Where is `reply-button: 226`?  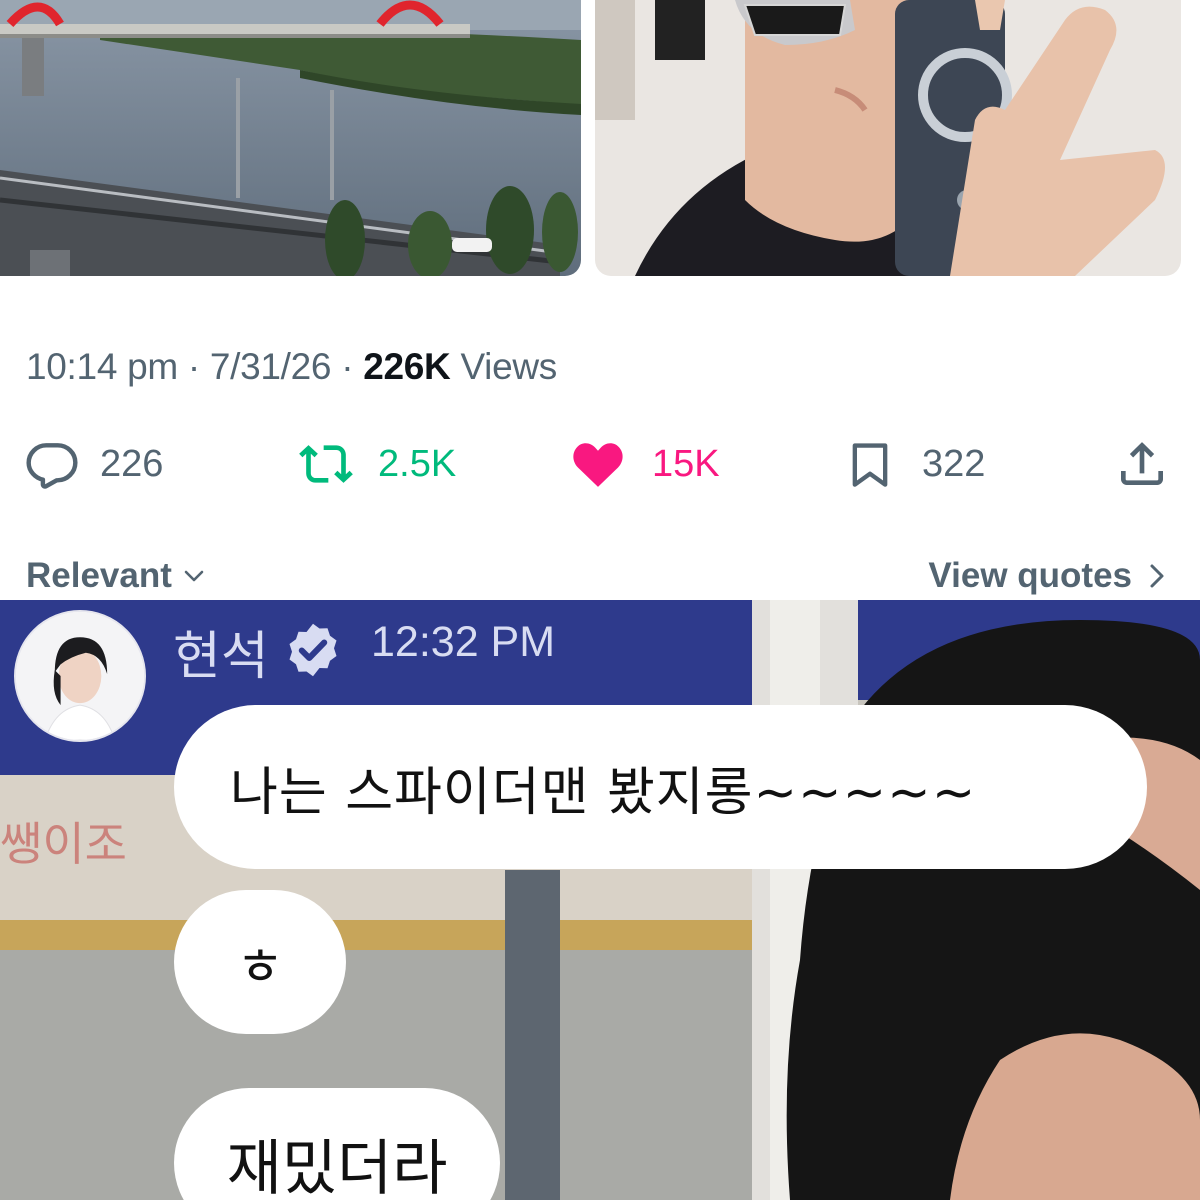
reply-button: 226 is located at coordinates (92, 464).